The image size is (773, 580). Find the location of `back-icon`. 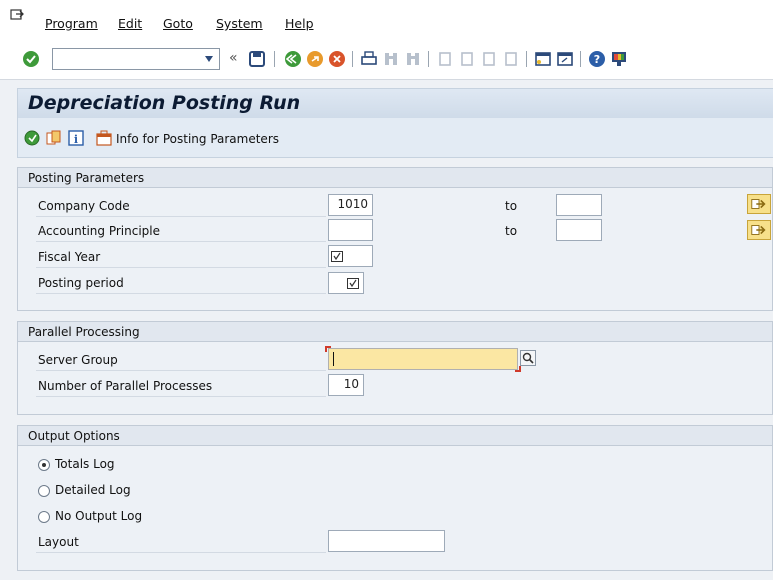

back-icon is located at coordinates (293, 59).